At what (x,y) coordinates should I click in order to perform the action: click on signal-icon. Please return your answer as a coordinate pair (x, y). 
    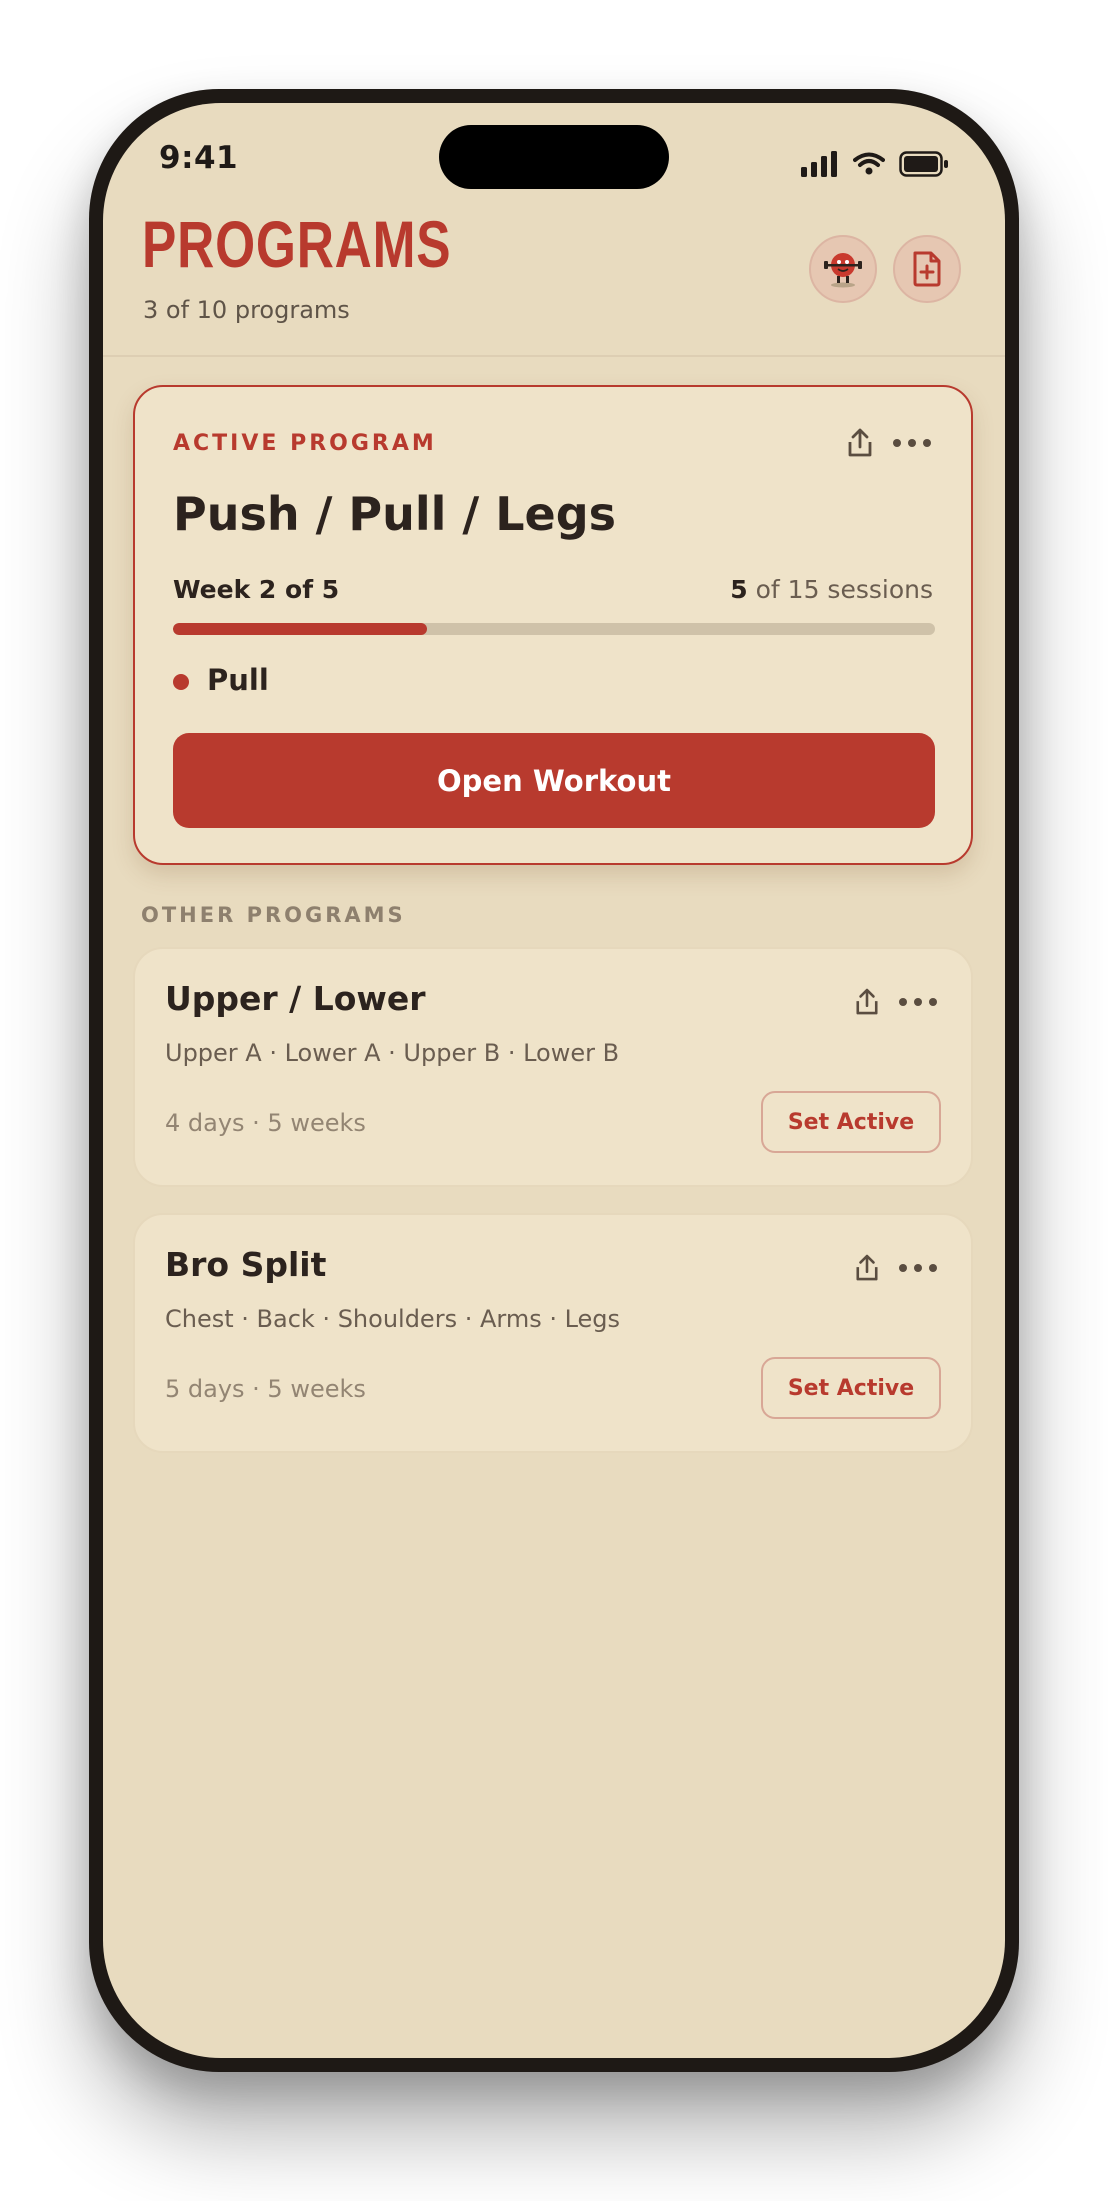
    Looking at the image, I should click on (819, 164).